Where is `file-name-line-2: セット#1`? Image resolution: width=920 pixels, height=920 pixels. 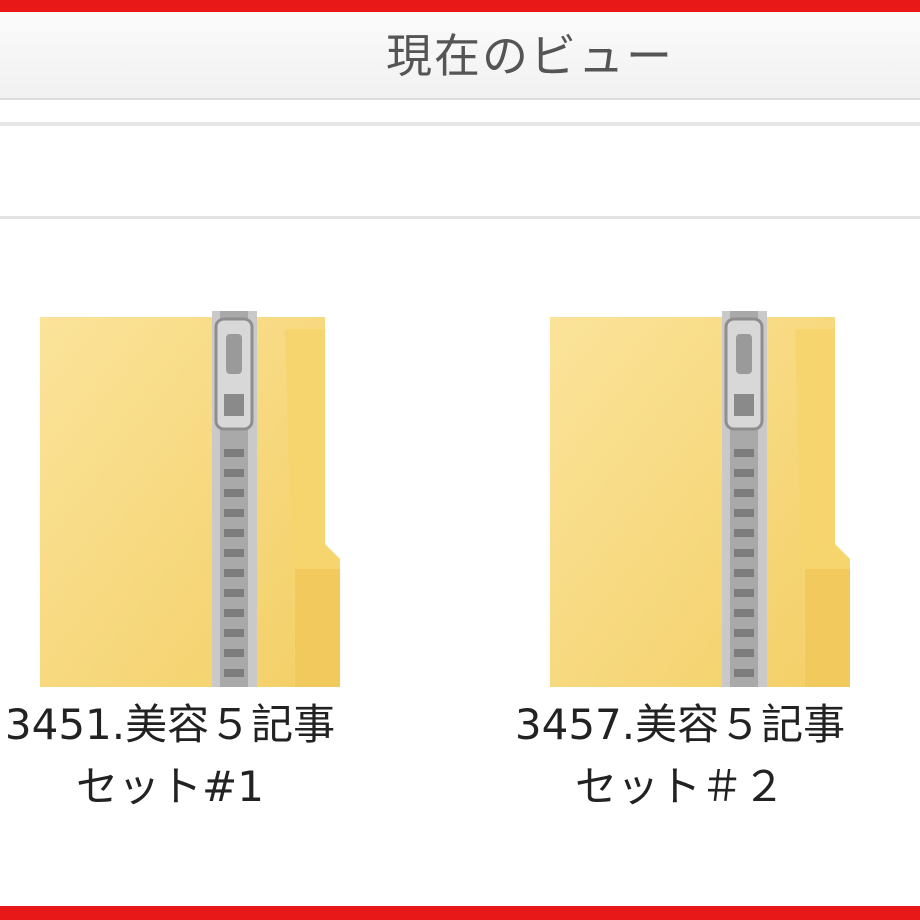 file-name-line-2: セット#1 is located at coordinates (170, 786).